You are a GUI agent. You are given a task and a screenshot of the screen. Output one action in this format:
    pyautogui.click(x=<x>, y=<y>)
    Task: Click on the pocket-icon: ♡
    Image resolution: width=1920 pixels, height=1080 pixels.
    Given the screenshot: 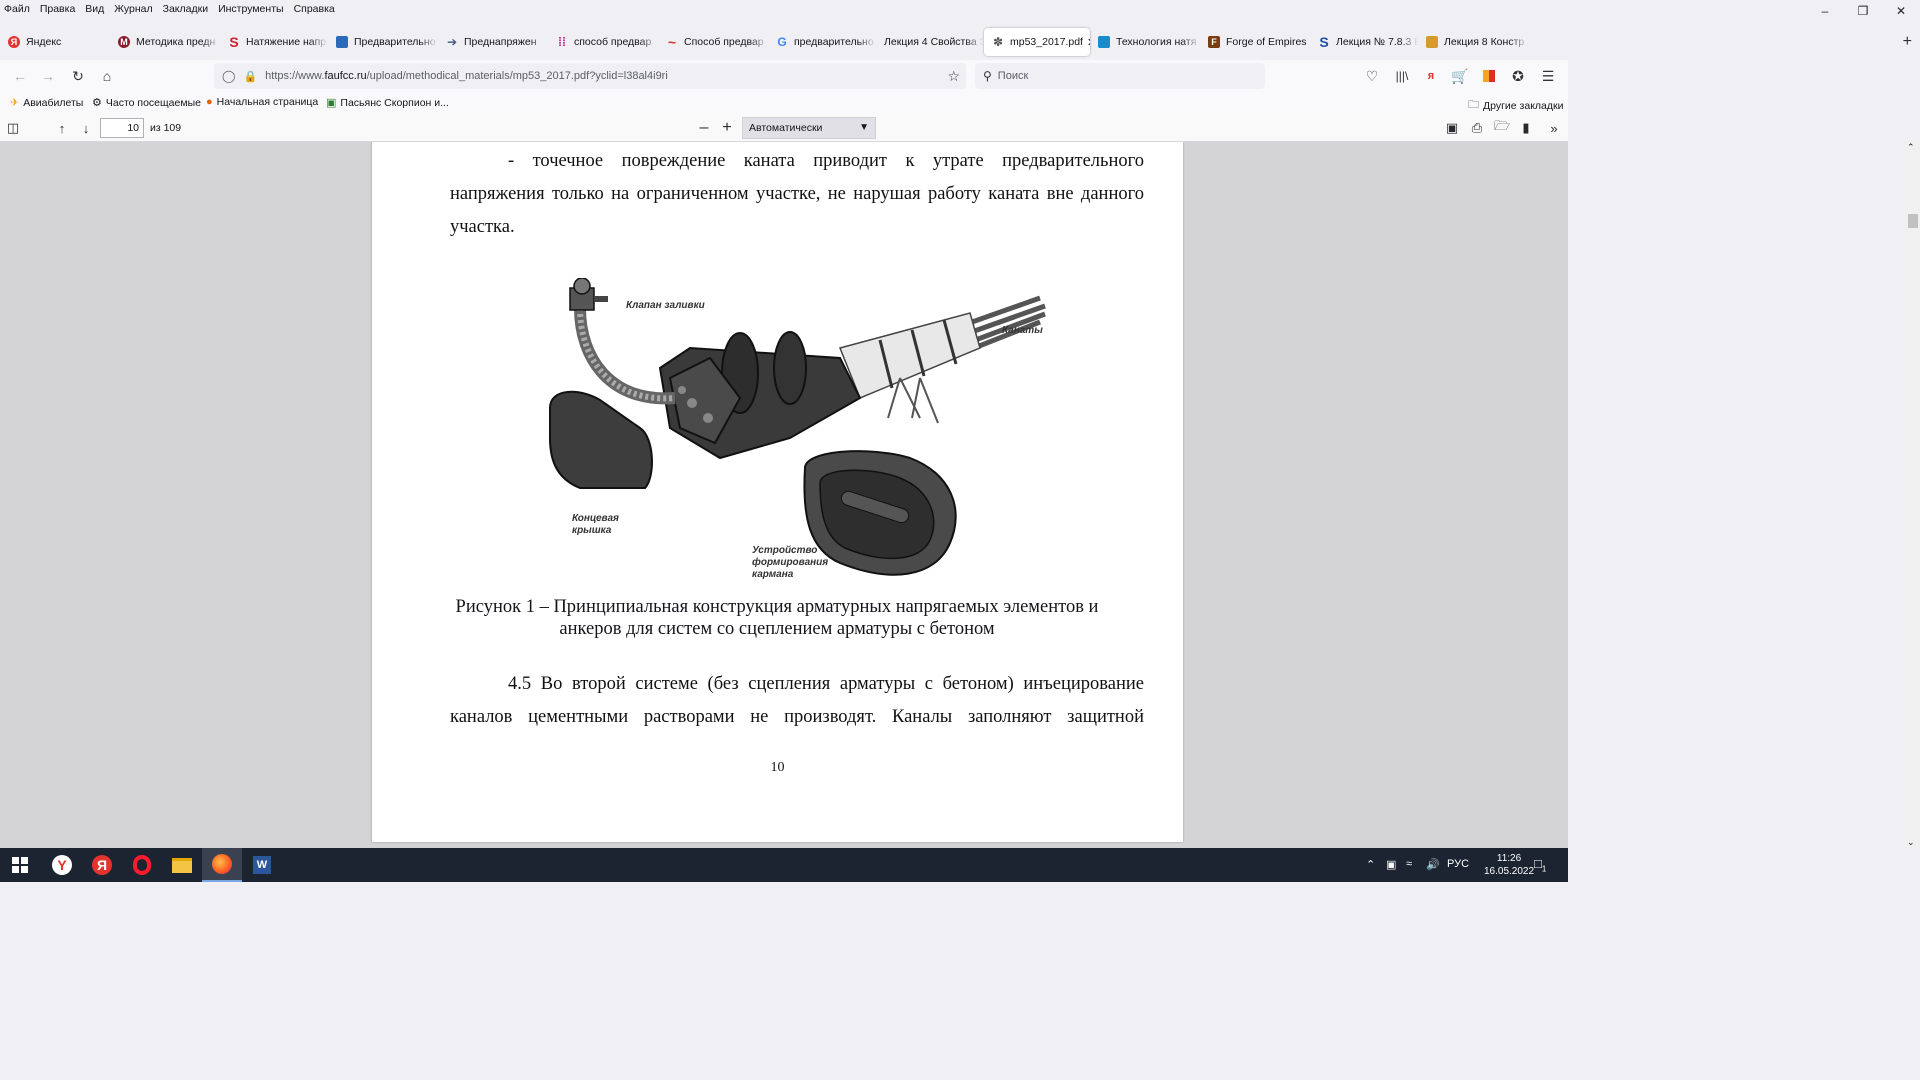 What is the action you would take?
    pyautogui.click(x=1372, y=76)
    